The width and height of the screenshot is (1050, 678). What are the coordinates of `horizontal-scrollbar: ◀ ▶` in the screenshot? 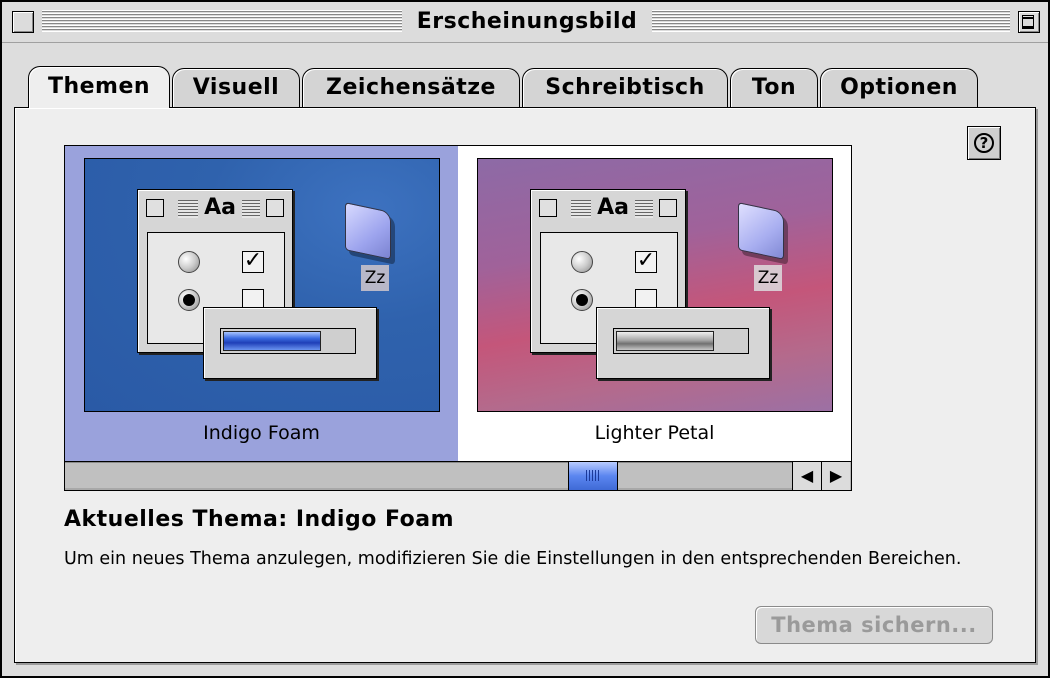 It's located at (458, 475).